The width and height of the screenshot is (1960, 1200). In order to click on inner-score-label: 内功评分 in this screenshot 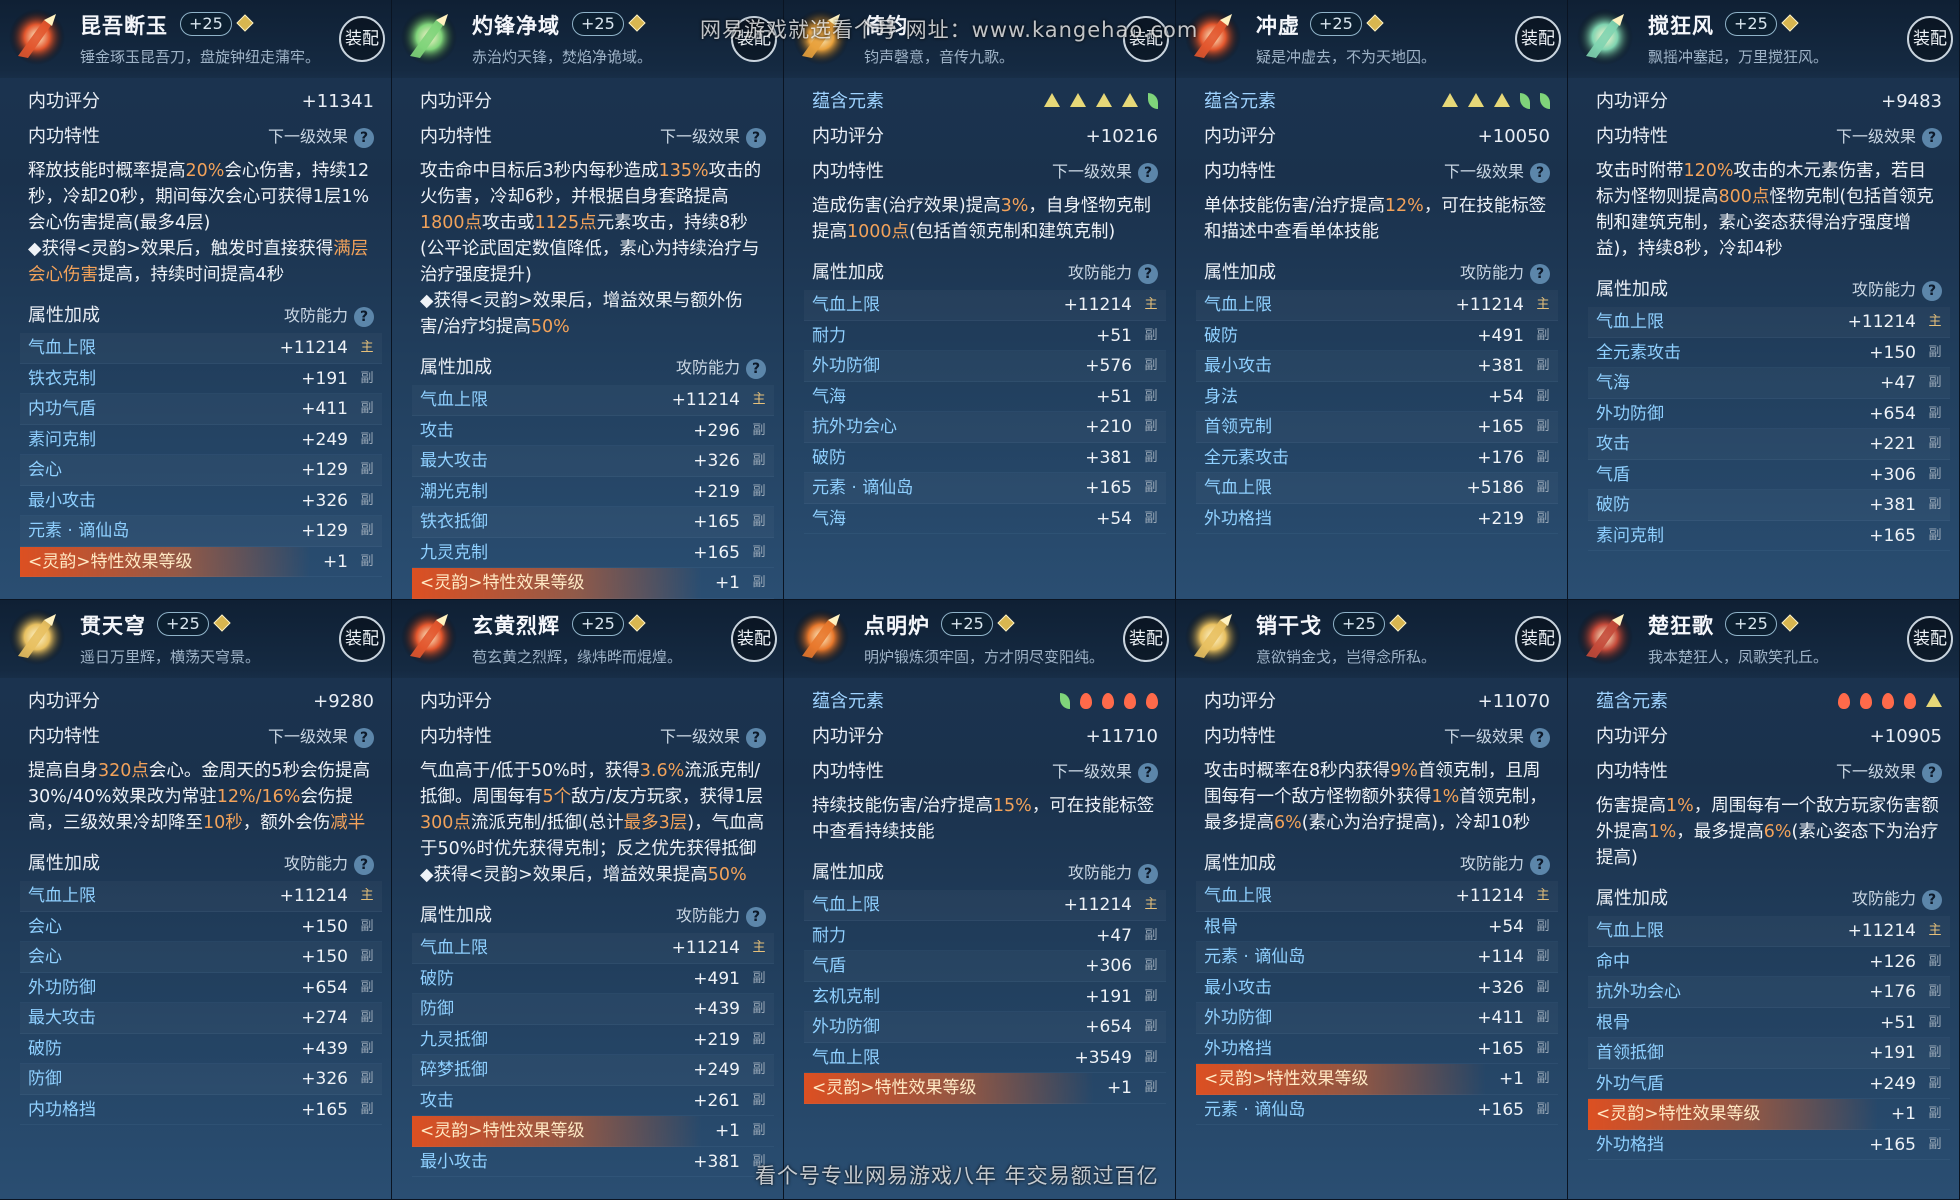, I will do `click(1632, 101)`.